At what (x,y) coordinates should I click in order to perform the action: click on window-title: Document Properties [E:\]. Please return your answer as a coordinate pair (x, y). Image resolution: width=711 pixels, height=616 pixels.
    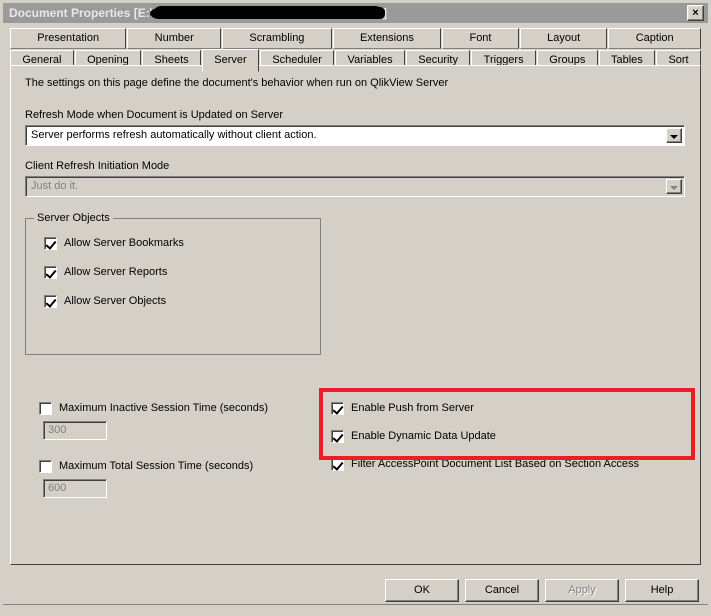
    Looking at the image, I should click on (195, 13).